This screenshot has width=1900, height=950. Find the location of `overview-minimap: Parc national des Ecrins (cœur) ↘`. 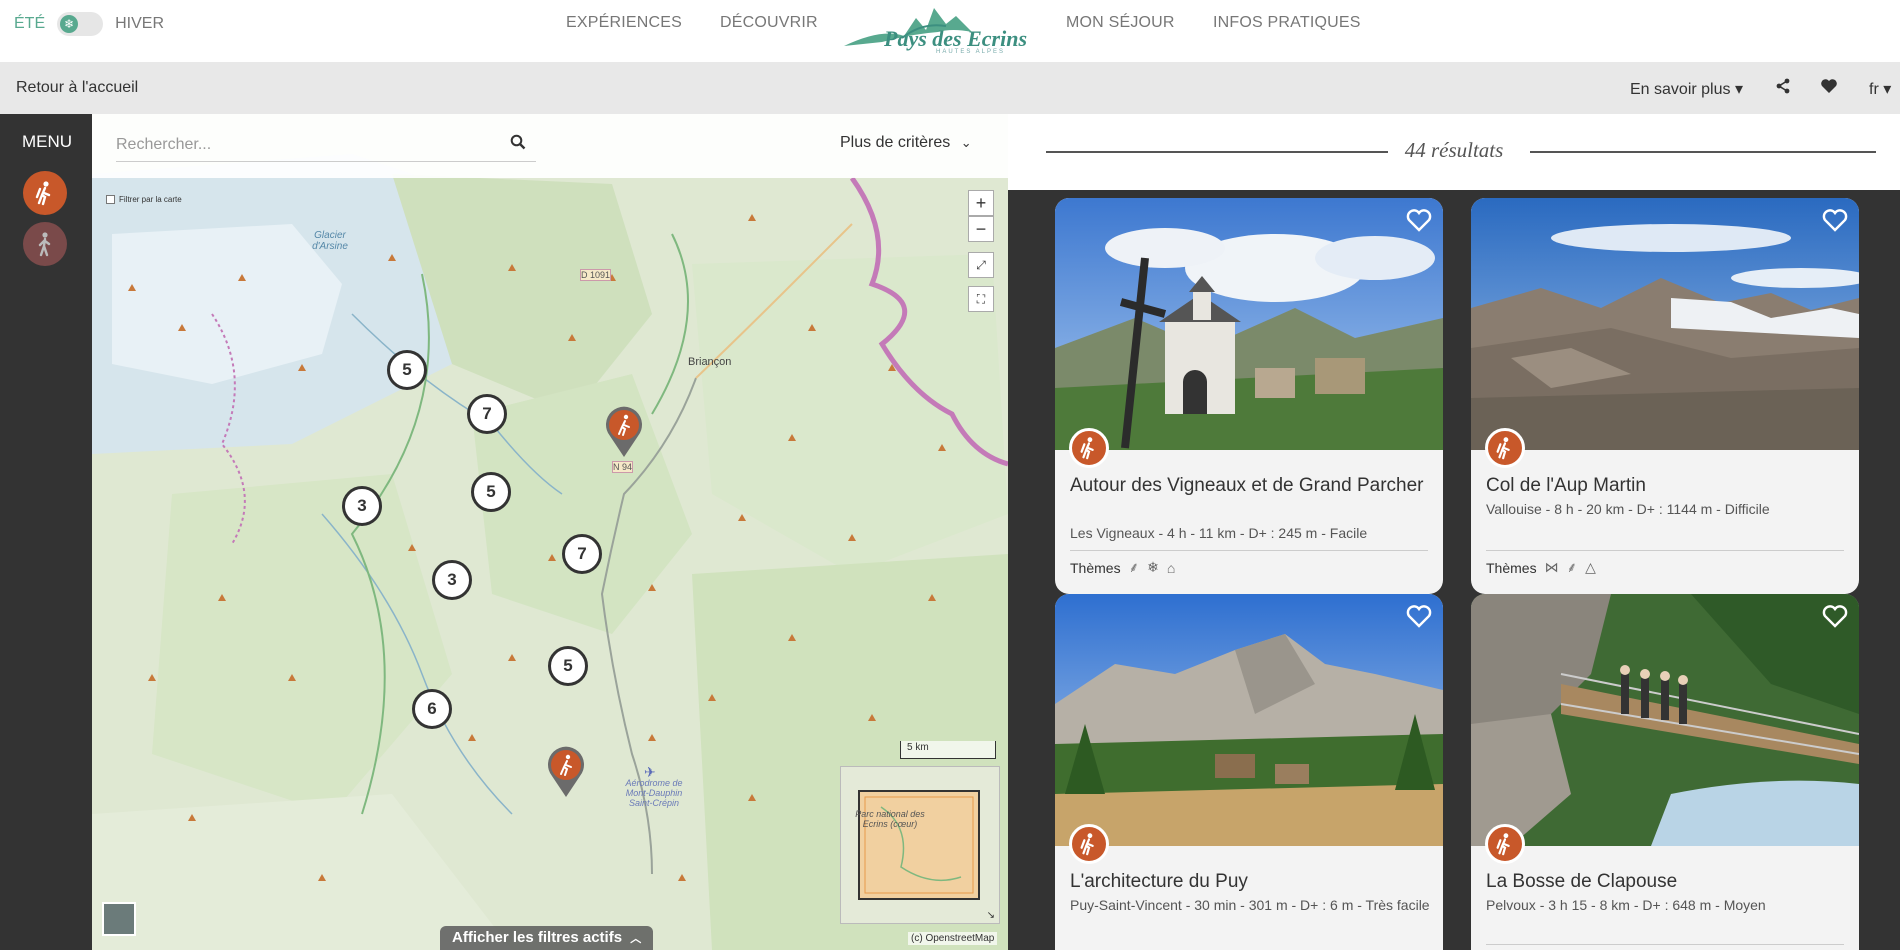

overview-minimap: Parc national des Ecrins (cœur) ↘ is located at coordinates (920, 845).